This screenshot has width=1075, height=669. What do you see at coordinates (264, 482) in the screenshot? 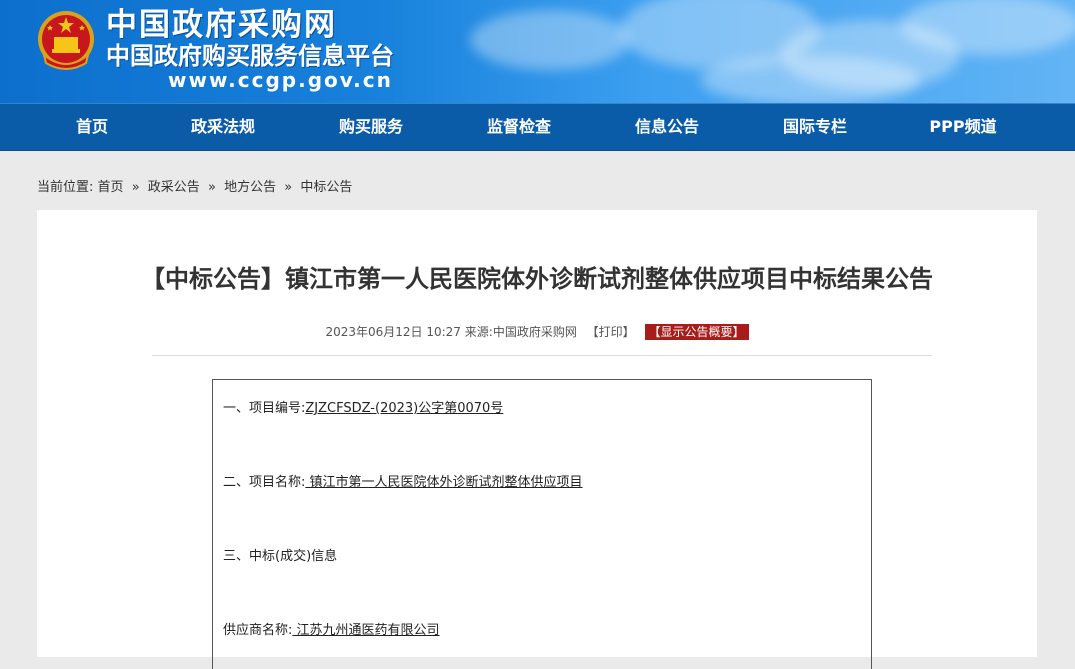
I see `project-name-label: 二、项目名称:` at bounding box center [264, 482].